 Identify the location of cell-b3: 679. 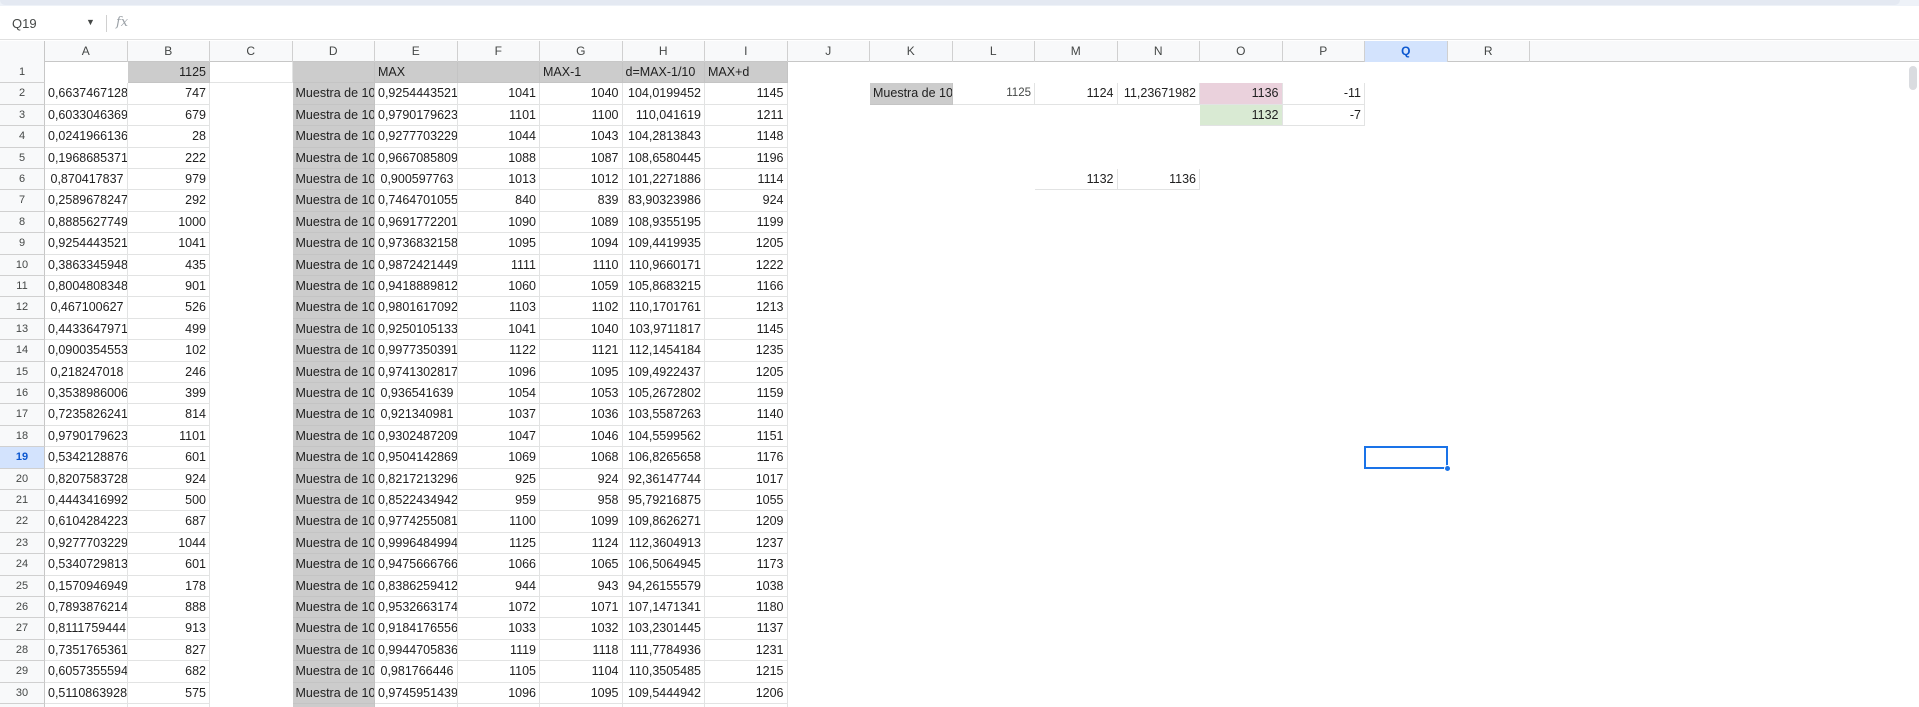
(168, 115).